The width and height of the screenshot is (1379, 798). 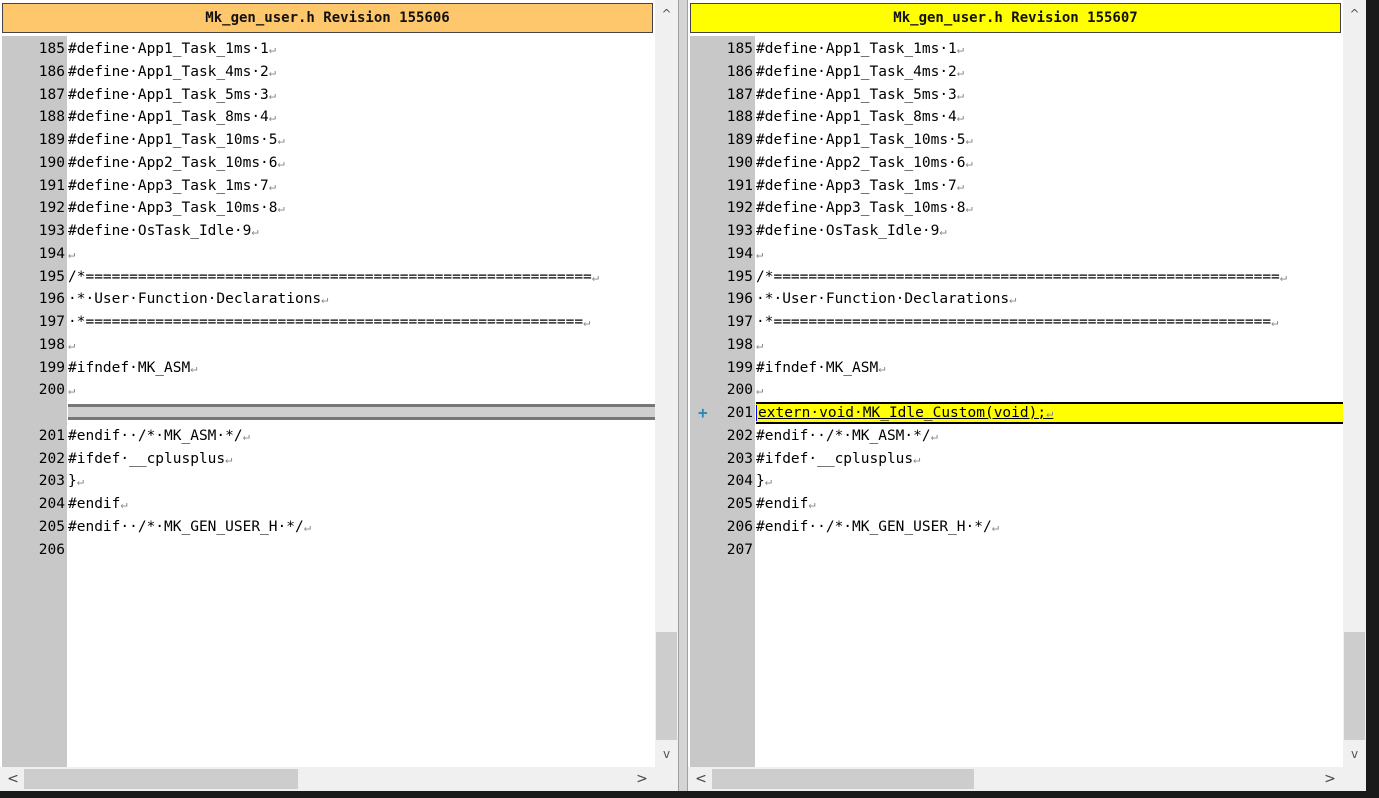 I want to click on code-line: 206 #endif··/*·MK_GEN_USER_H·*/↵, so click(x=1016, y=527).